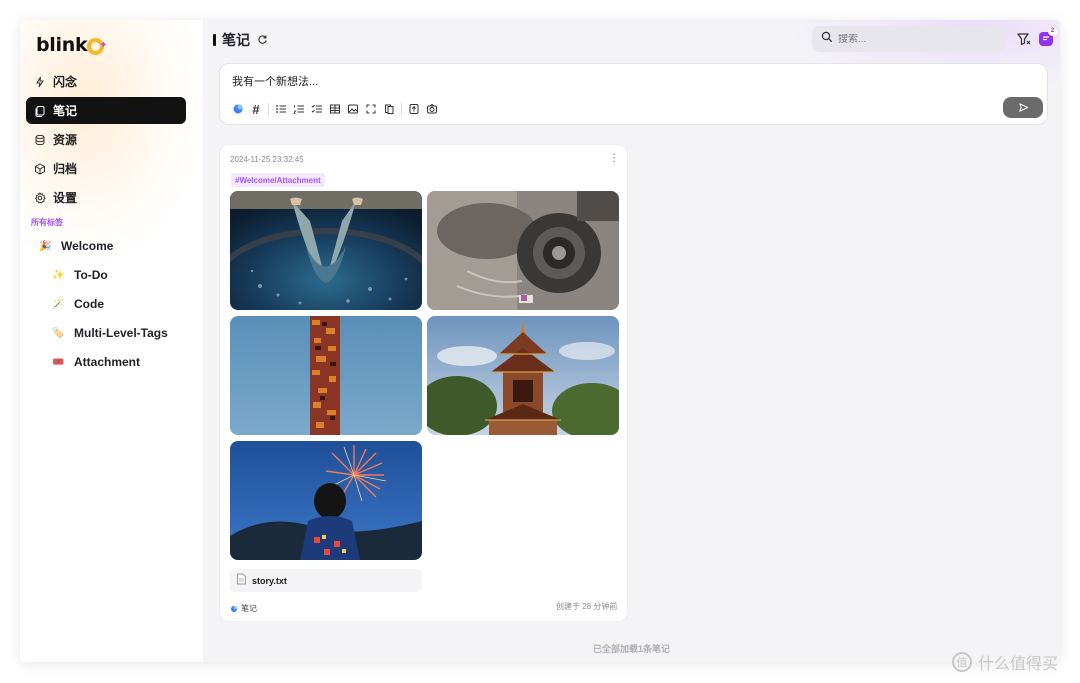  What do you see at coordinates (87, 246) in the screenshot?
I see `tag-label: Welcome` at bounding box center [87, 246].